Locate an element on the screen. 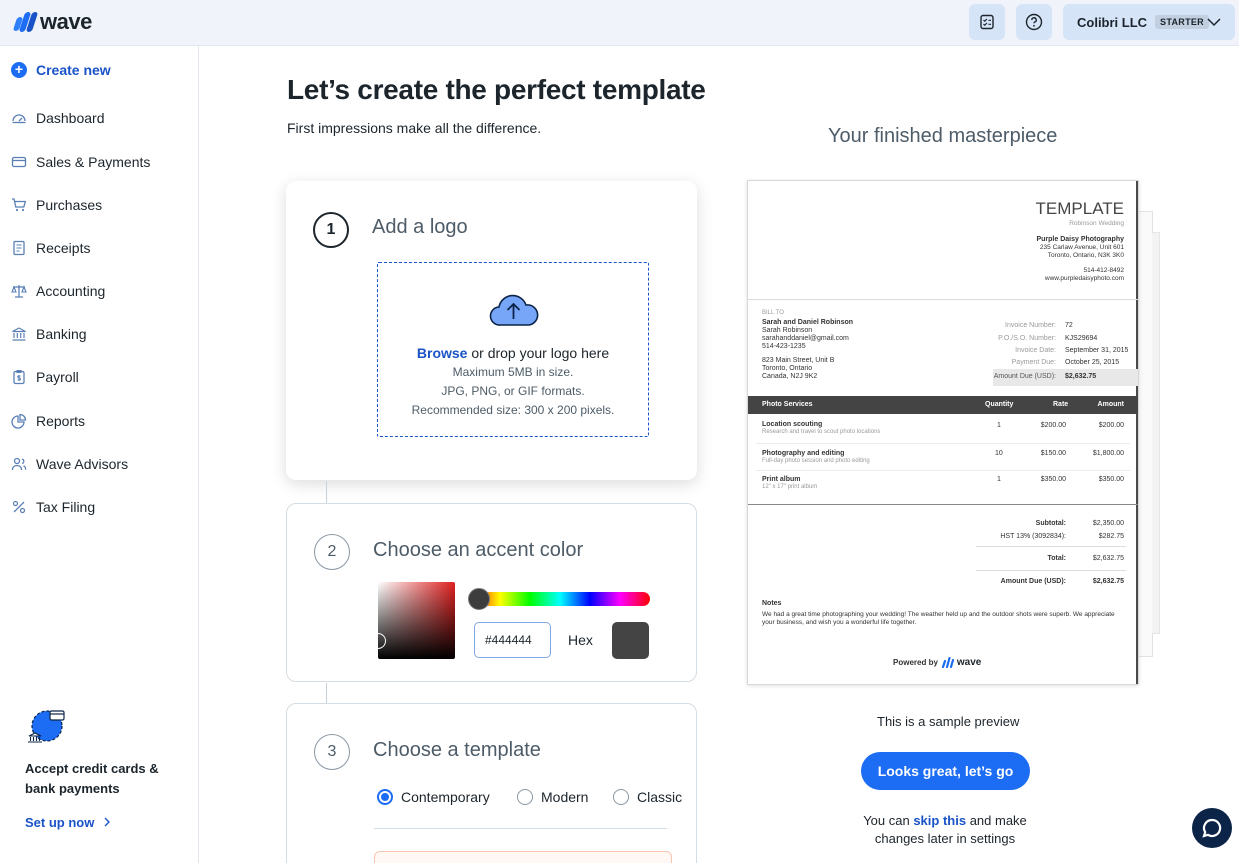  sidebar-item-banking: Banking is located at coordinates (49, 334).